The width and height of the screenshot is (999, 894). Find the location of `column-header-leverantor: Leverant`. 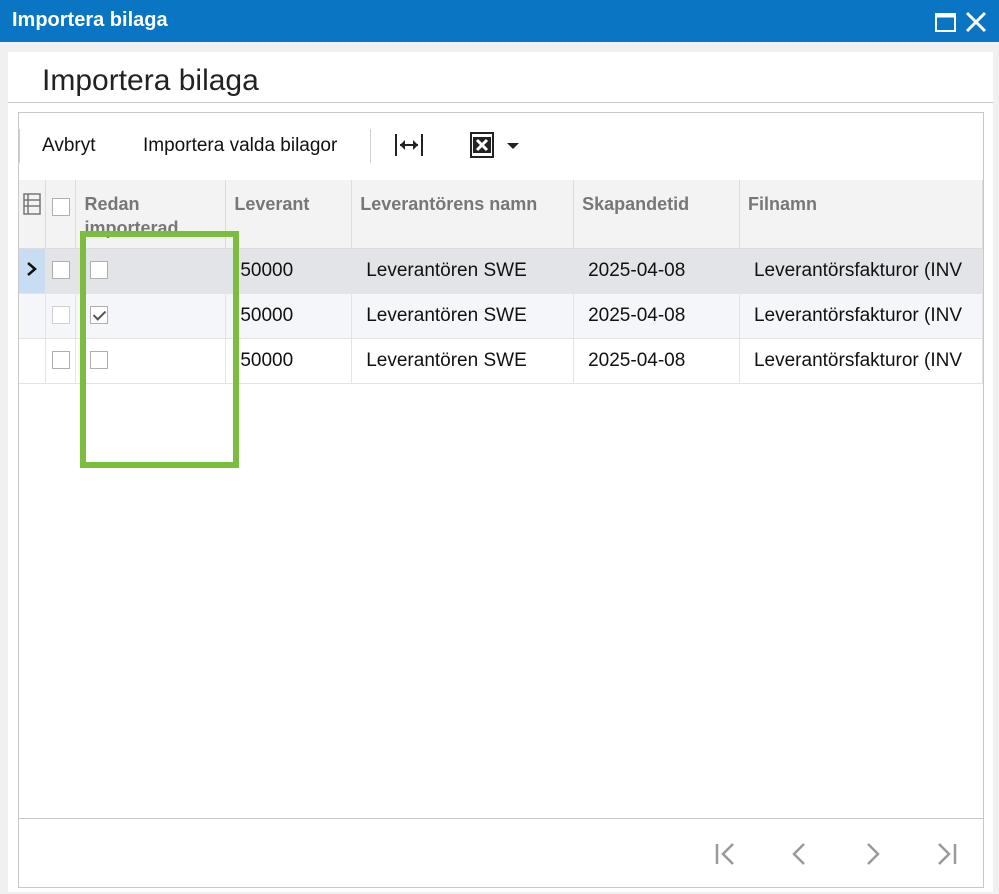

column-header-leverantor: Leverant is located at coordinates (289, 214).